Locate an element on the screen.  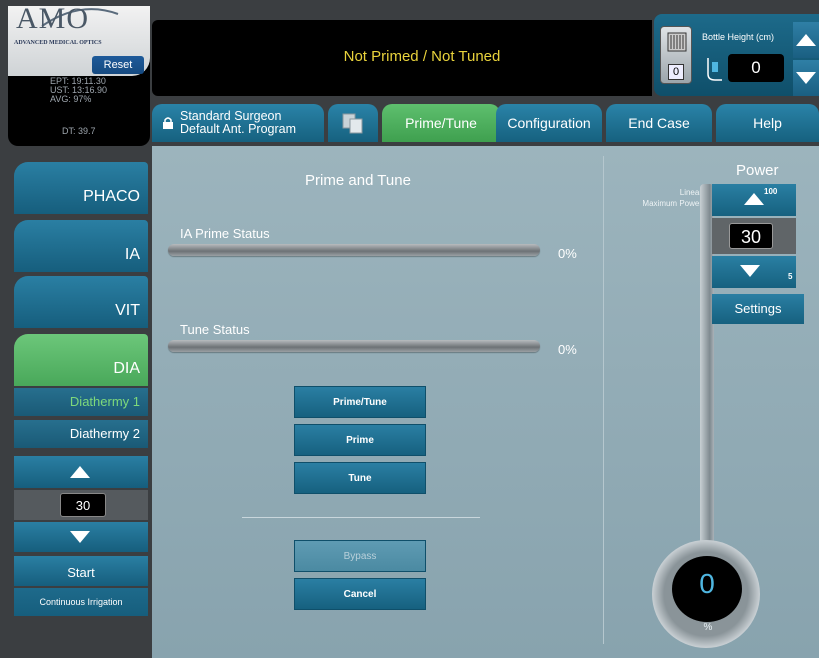
ia-prime-progress-bar is located at coordinates (354, 250).